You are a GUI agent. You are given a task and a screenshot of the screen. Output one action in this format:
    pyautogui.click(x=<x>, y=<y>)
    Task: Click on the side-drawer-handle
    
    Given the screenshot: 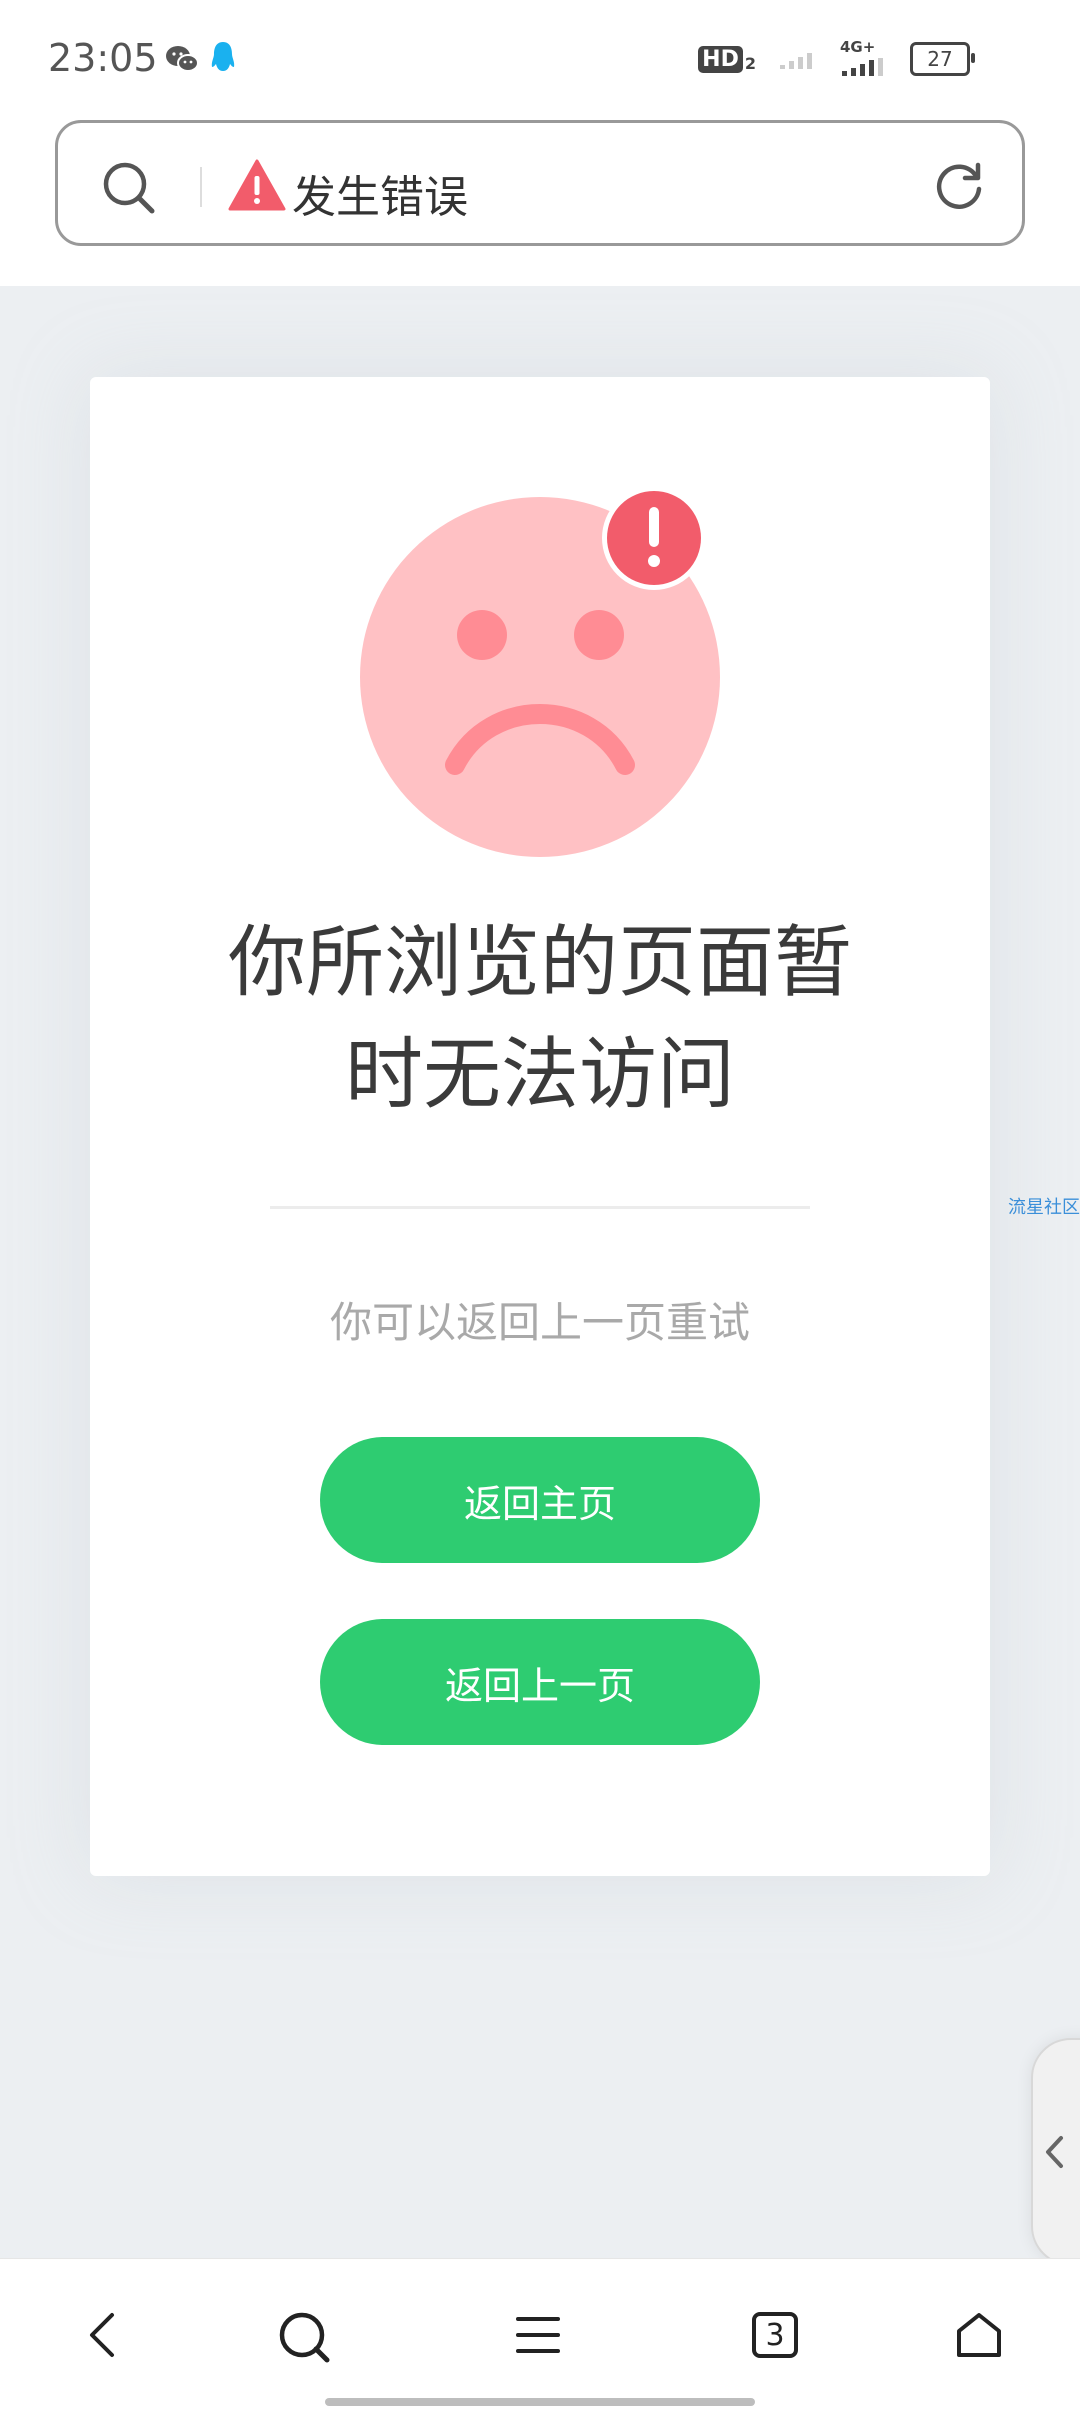 What is the action you would take?
    pyautogui.click(x=1055, y=2152)
    